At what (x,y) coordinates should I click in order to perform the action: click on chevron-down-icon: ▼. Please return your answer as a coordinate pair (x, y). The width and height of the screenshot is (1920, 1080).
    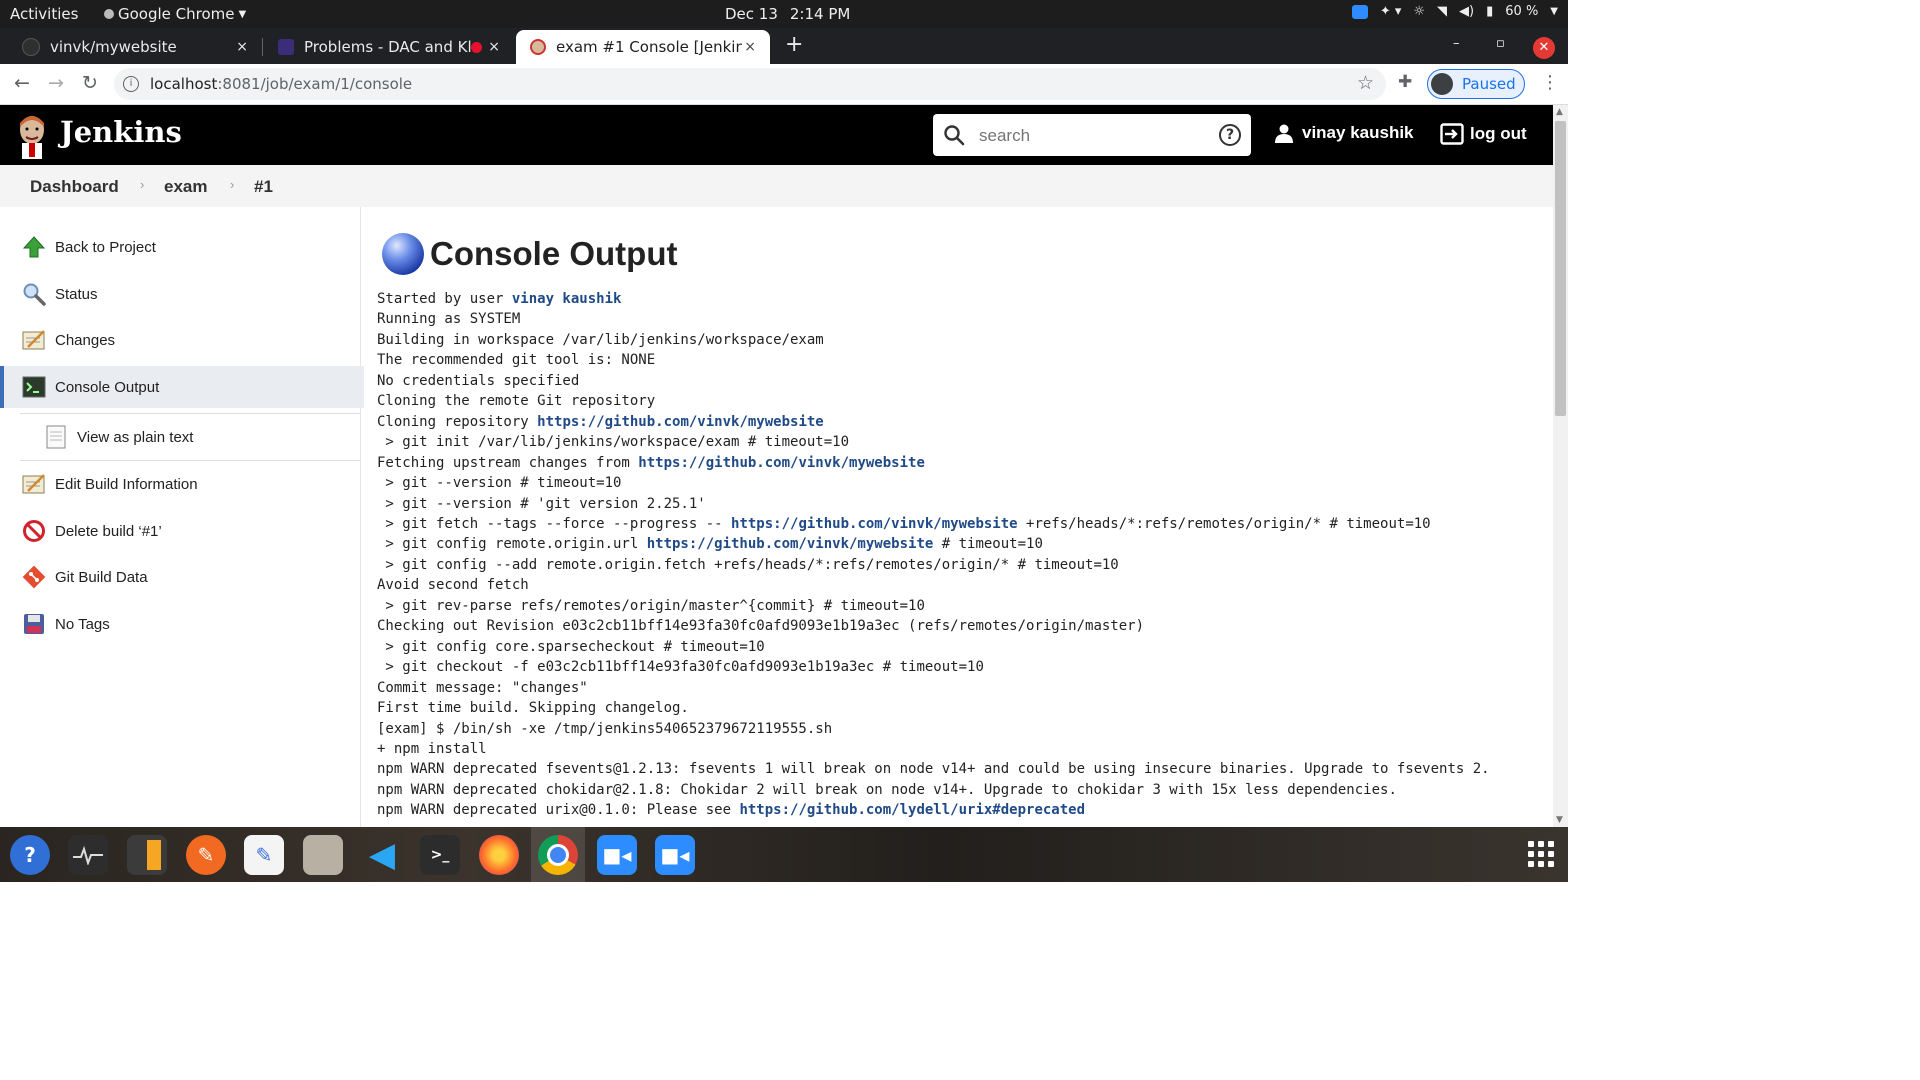
    Looking at the image, I should click on (1554, 11).